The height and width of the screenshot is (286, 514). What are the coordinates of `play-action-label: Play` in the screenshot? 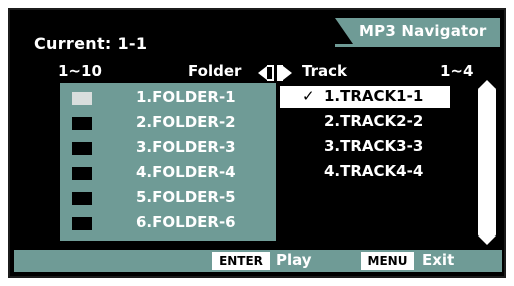 It's located at (294, 260).